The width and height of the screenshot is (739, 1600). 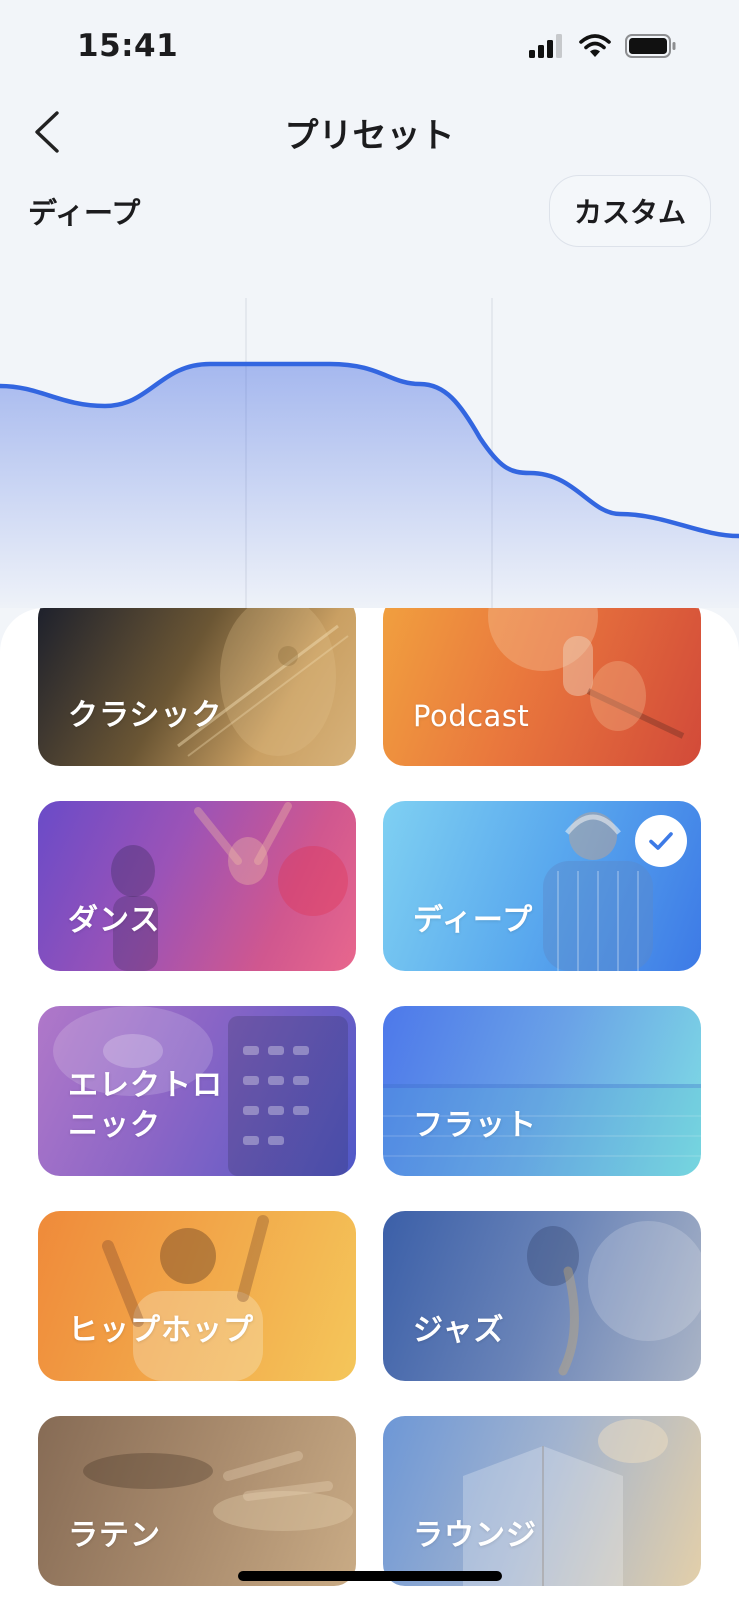 I want to click on book-coffee-image, so click(x=565, y=1502).